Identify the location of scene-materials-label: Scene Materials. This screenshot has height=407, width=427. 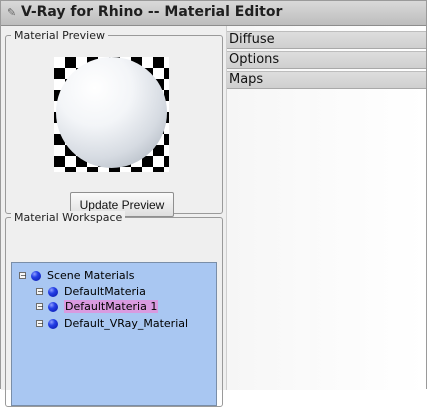
(91, 275).